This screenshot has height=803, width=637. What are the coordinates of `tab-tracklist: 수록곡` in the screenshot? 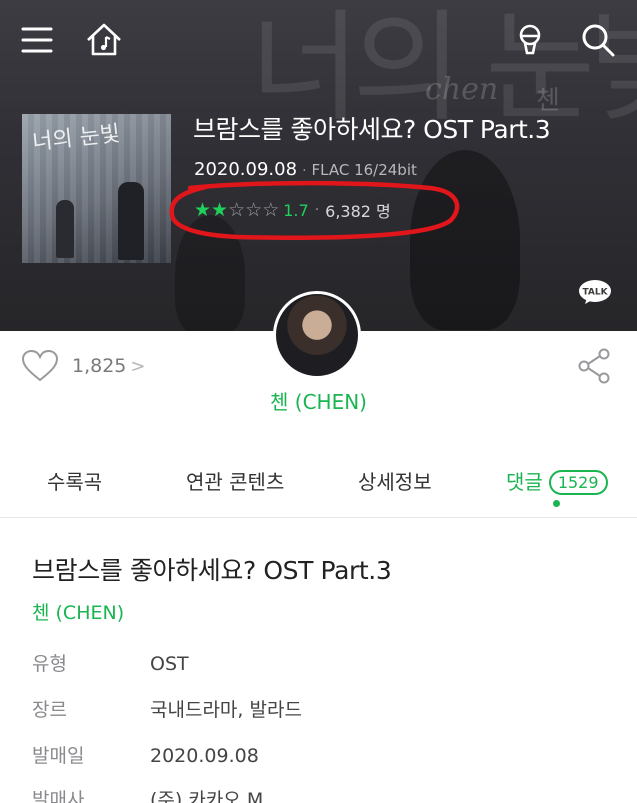 It's located at (74, 480).